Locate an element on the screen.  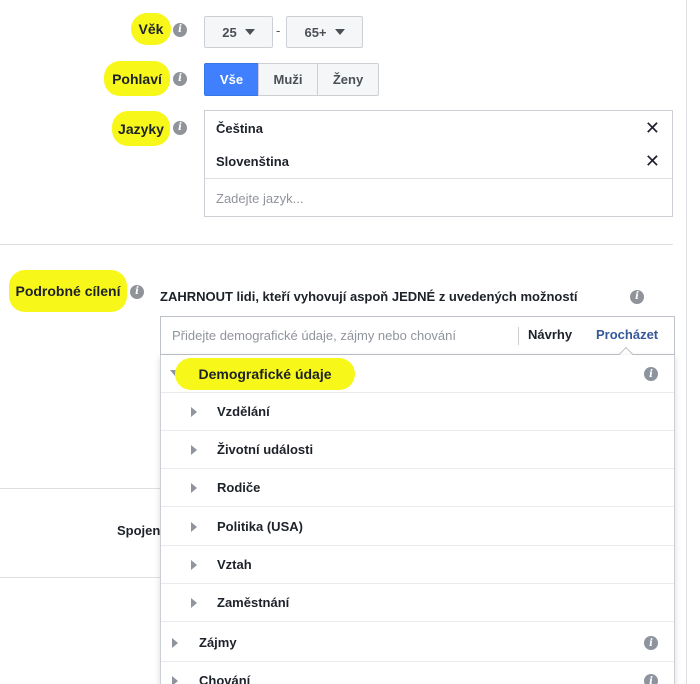
subcategory-label: Vzdělání is located at coordinates (243, 411).